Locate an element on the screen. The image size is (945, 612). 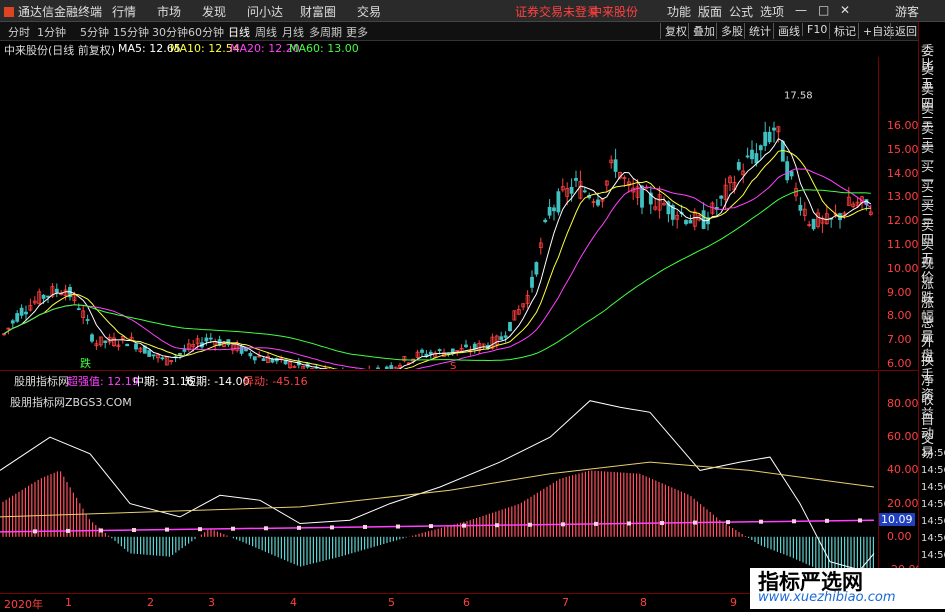
login-status: 证券交易未登录 is located at coordinates (557, 11).